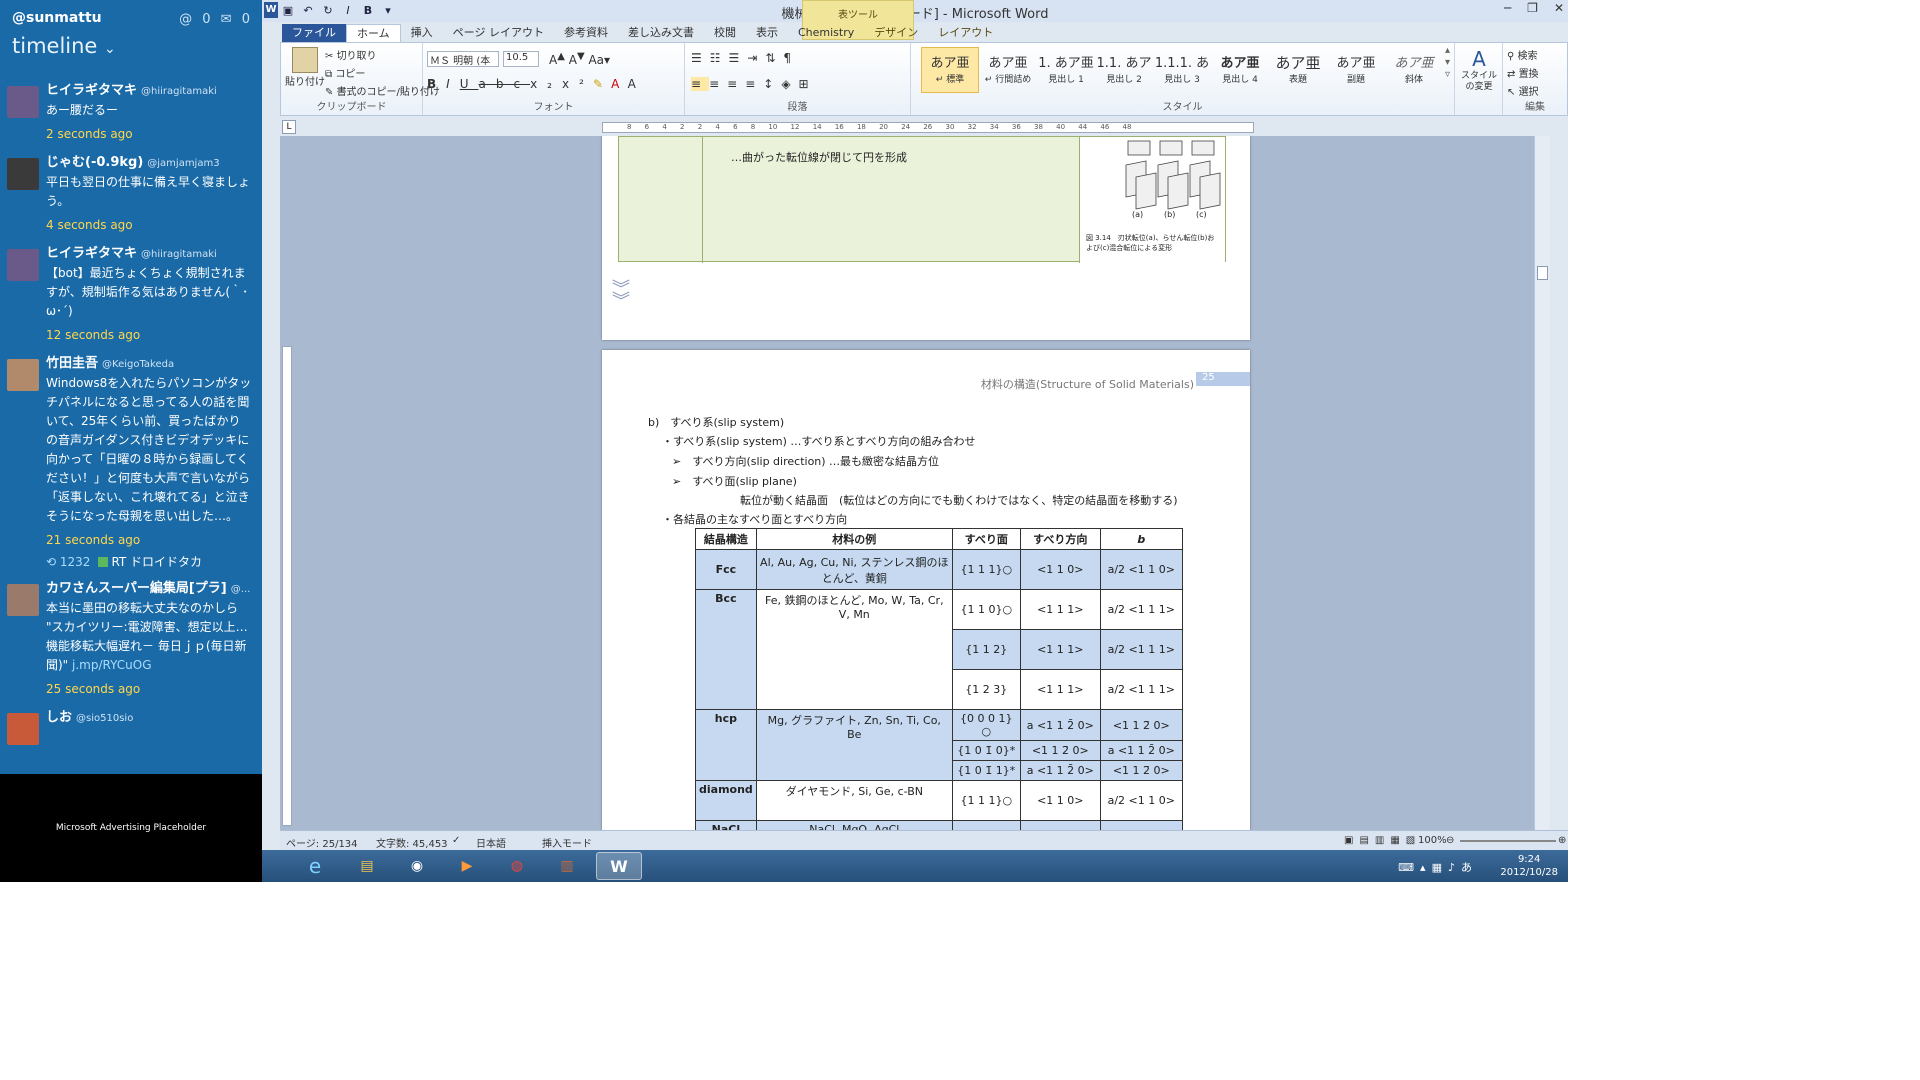 This screenshot has height=1080, width=1920. What do you see at coordinates (156, 562) in the screenshot?
I see `retweeted-by: RT ドロイドタカ` at bounding box center [156, 562].